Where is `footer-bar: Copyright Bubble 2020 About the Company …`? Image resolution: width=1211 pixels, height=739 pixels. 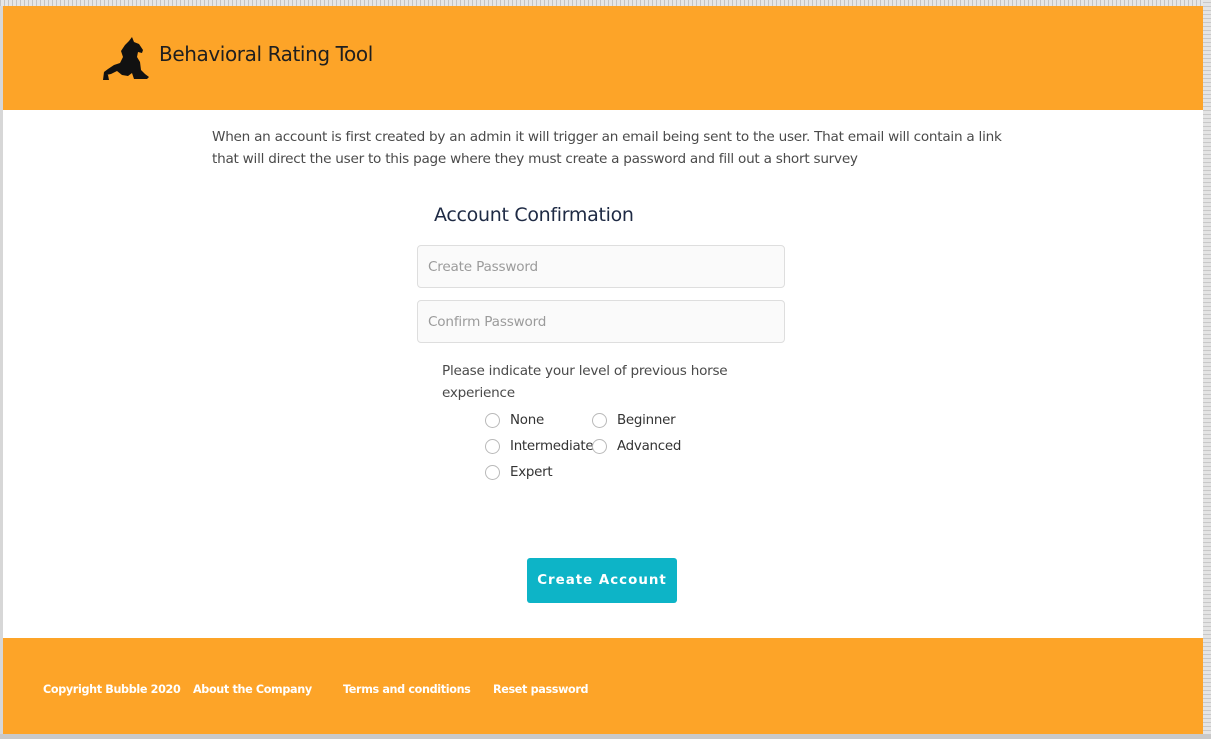
footer-bar: Copyright Bubble 2020 About the Company … is located at coordinates (603, 686).